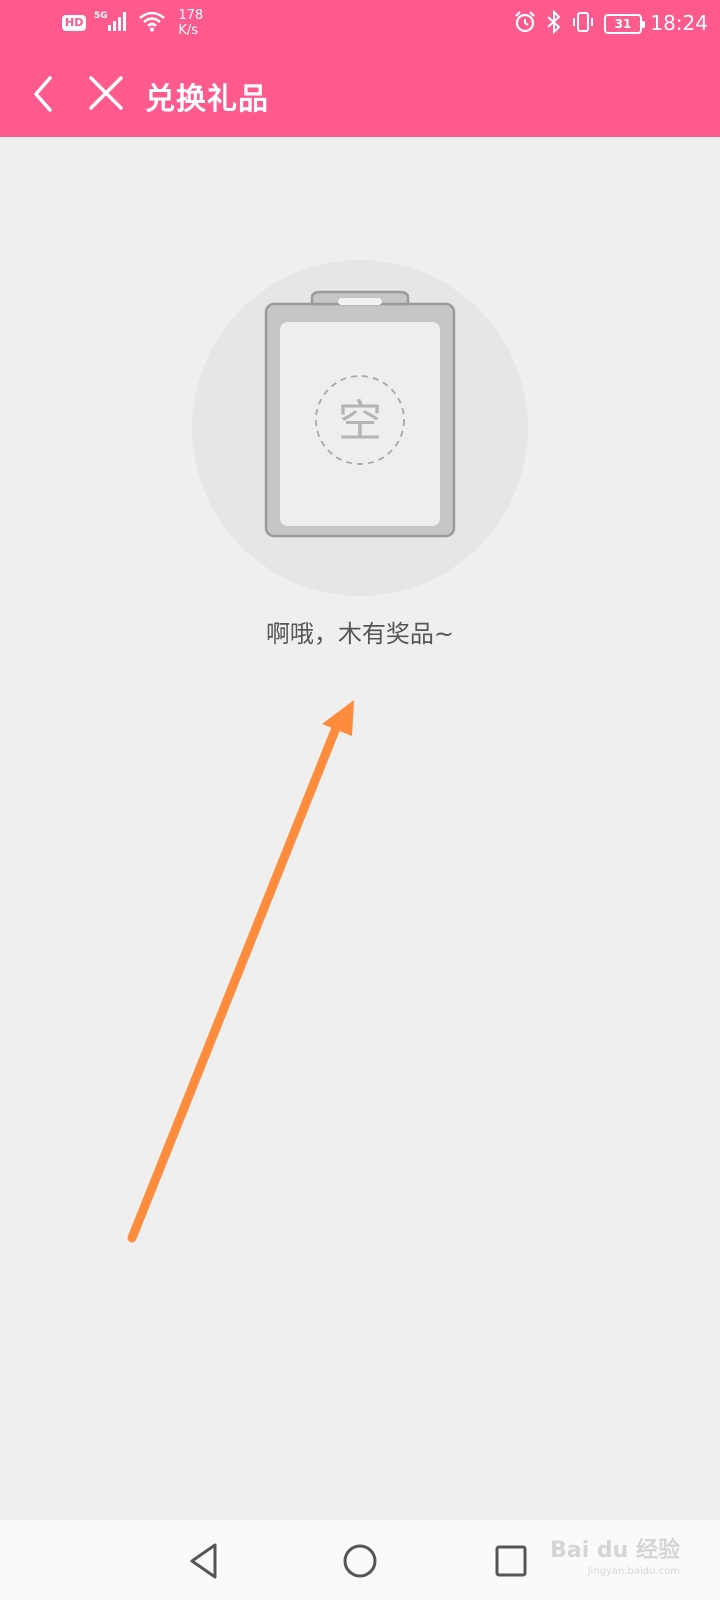 This screenshot has height=1600, width=720. I want to click on empty-clipboard-illustration: 空, so click(360, 428).